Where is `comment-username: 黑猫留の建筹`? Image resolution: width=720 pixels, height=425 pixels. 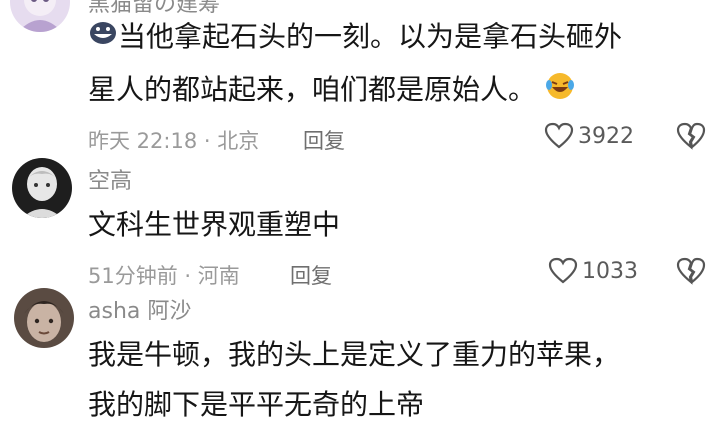
comment-username: 黑猫留の建筹 is located at coordinates (154, 9).